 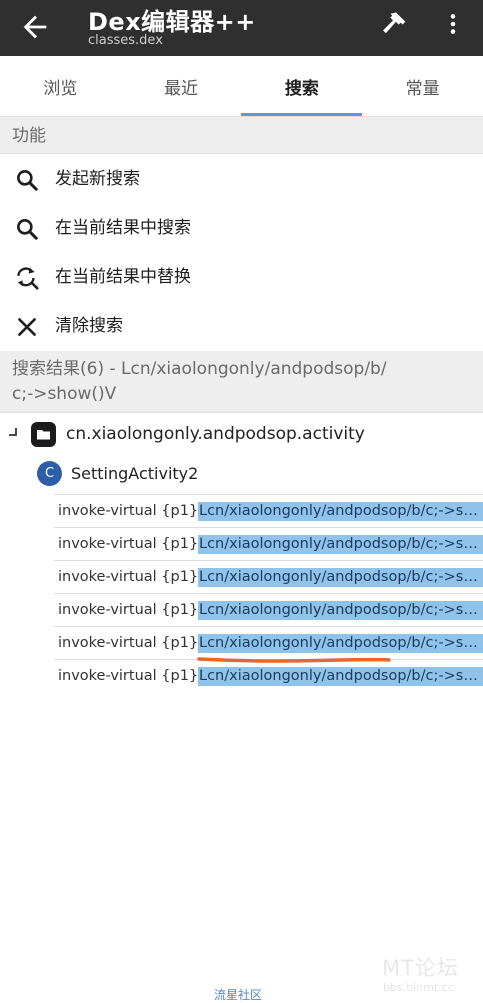 What do you see at coordinates (453, 24) in the screenshot?
I see `more-vert-icon` at bounding box center [453, 24].